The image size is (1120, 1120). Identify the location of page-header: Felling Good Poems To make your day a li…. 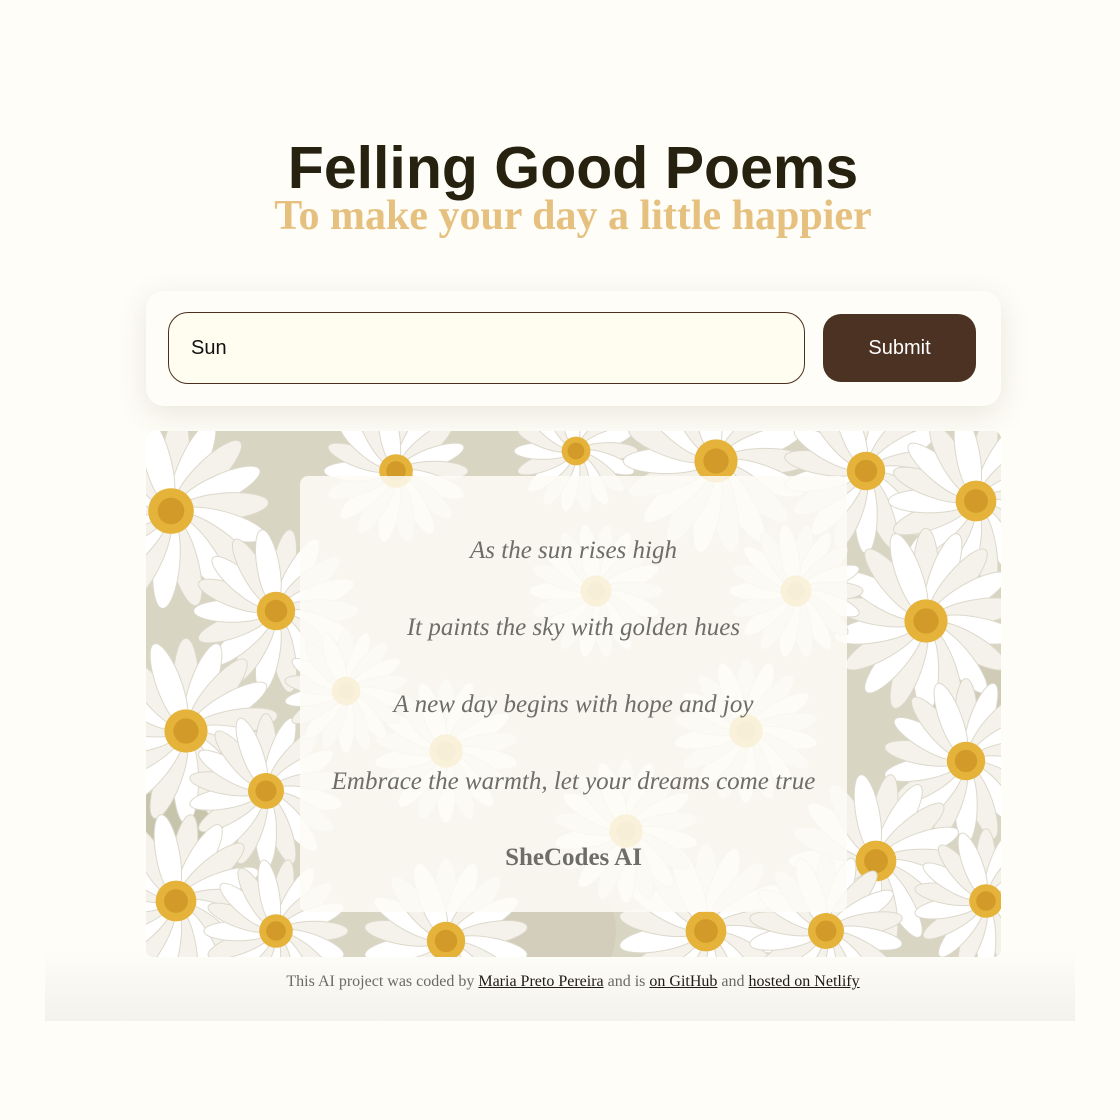
(560, 187).